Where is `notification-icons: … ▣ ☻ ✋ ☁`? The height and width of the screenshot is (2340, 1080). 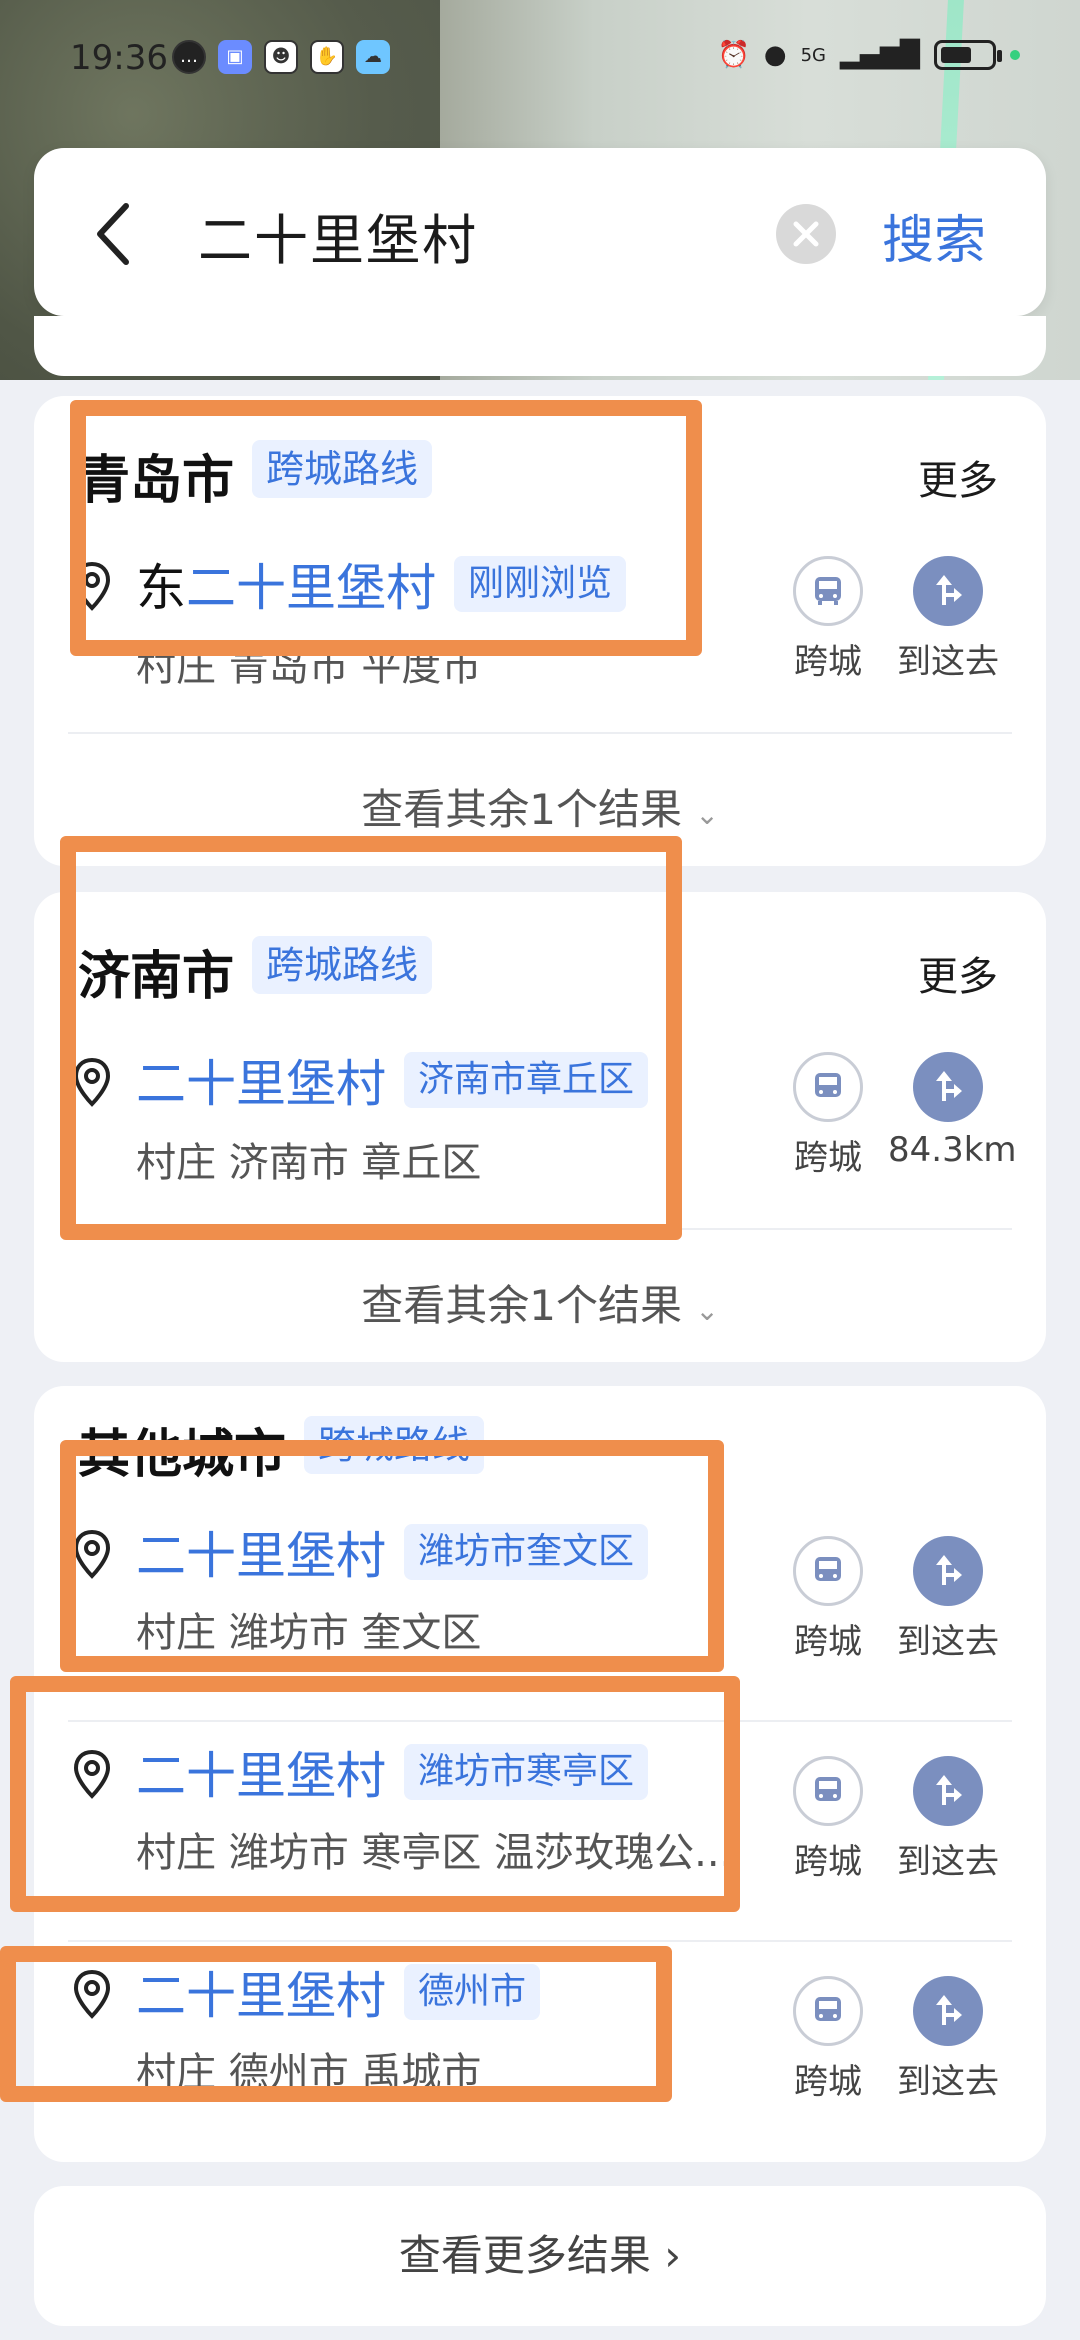 notification-icons: … ▣ ☻ ✋ ☁ is located at coordinates (281, 57).